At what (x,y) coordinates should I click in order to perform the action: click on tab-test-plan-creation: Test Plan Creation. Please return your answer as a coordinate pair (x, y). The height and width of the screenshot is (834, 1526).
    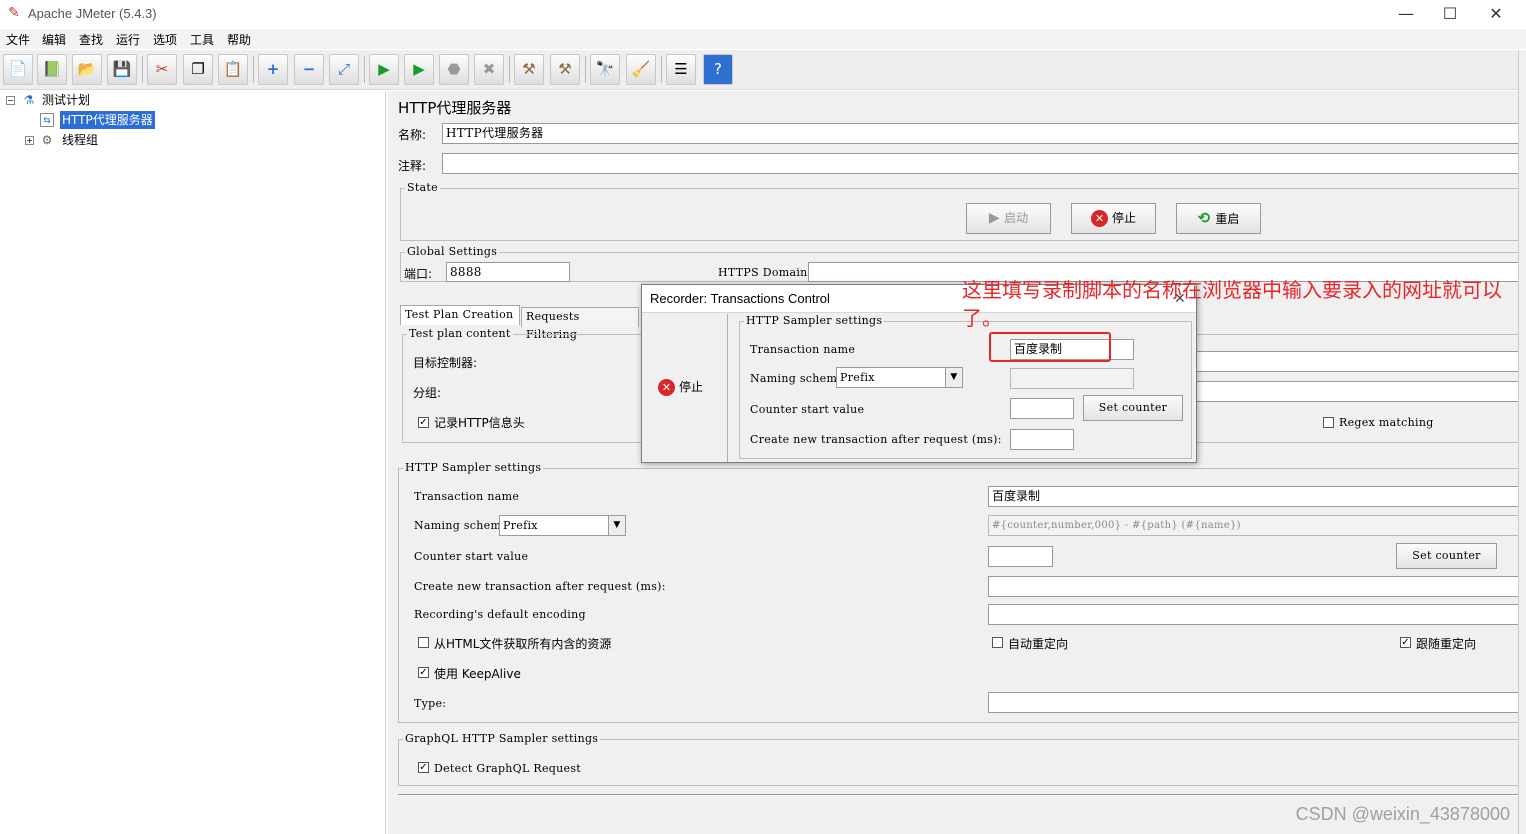
    Looking at the image, I should click on (460, 315).